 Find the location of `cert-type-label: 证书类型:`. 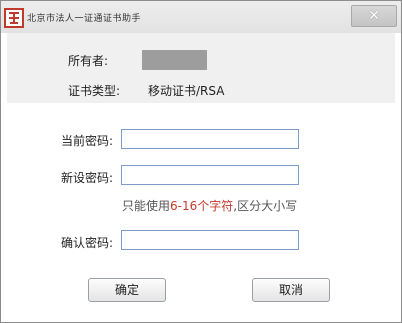

cert-type-label: 证书类型: is located at coordinates (94, 91).